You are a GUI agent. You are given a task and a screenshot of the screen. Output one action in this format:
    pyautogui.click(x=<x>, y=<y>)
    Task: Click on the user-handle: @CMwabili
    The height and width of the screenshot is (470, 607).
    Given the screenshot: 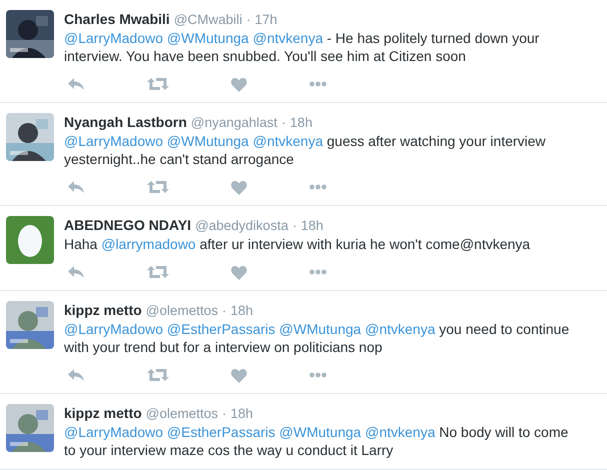 What is the action you would take?
    pyautogui.click(x=208, y=19)
    